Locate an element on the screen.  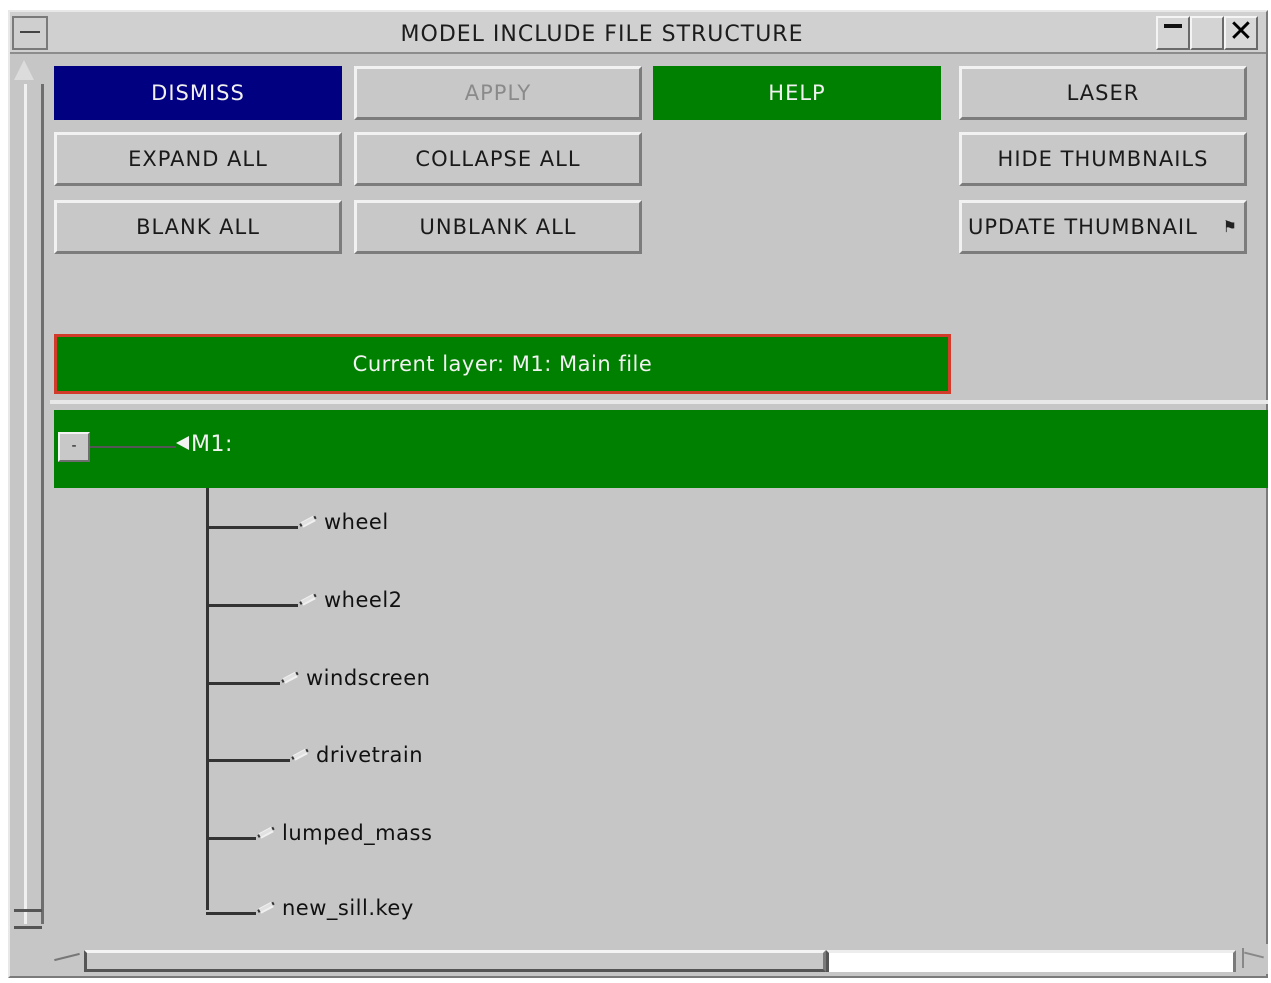
tree-node-label: wheel2 is located at coordinates (363, 600).